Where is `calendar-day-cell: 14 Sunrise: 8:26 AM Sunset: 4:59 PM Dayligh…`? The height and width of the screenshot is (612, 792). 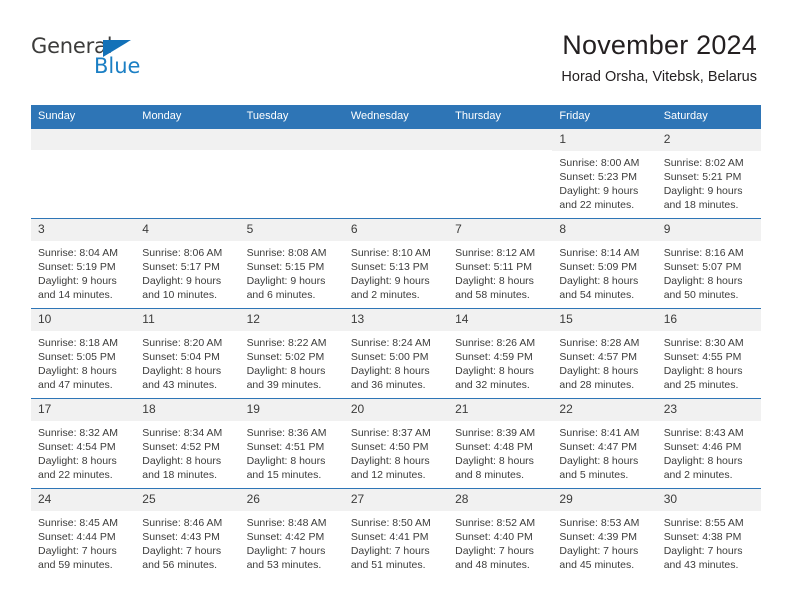
calendar-day-cell: 14 Sunrise: 8:26 AM Sunset: 4:59 PM Dayligh… is located at coordinates (500, 353).